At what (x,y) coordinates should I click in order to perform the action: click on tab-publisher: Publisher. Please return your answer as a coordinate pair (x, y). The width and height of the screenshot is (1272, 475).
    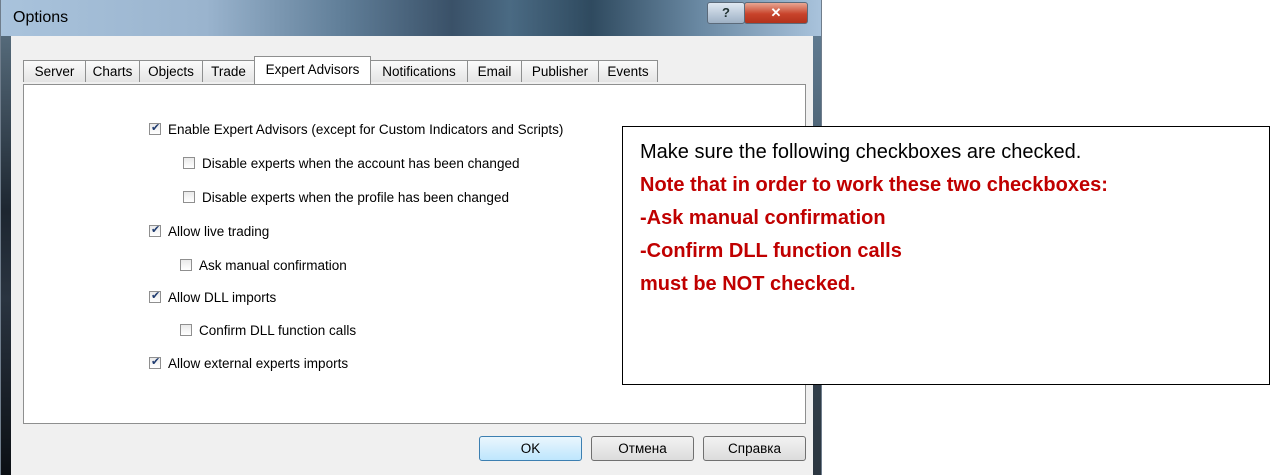
    Looking at the image, I should click on (560, 71).